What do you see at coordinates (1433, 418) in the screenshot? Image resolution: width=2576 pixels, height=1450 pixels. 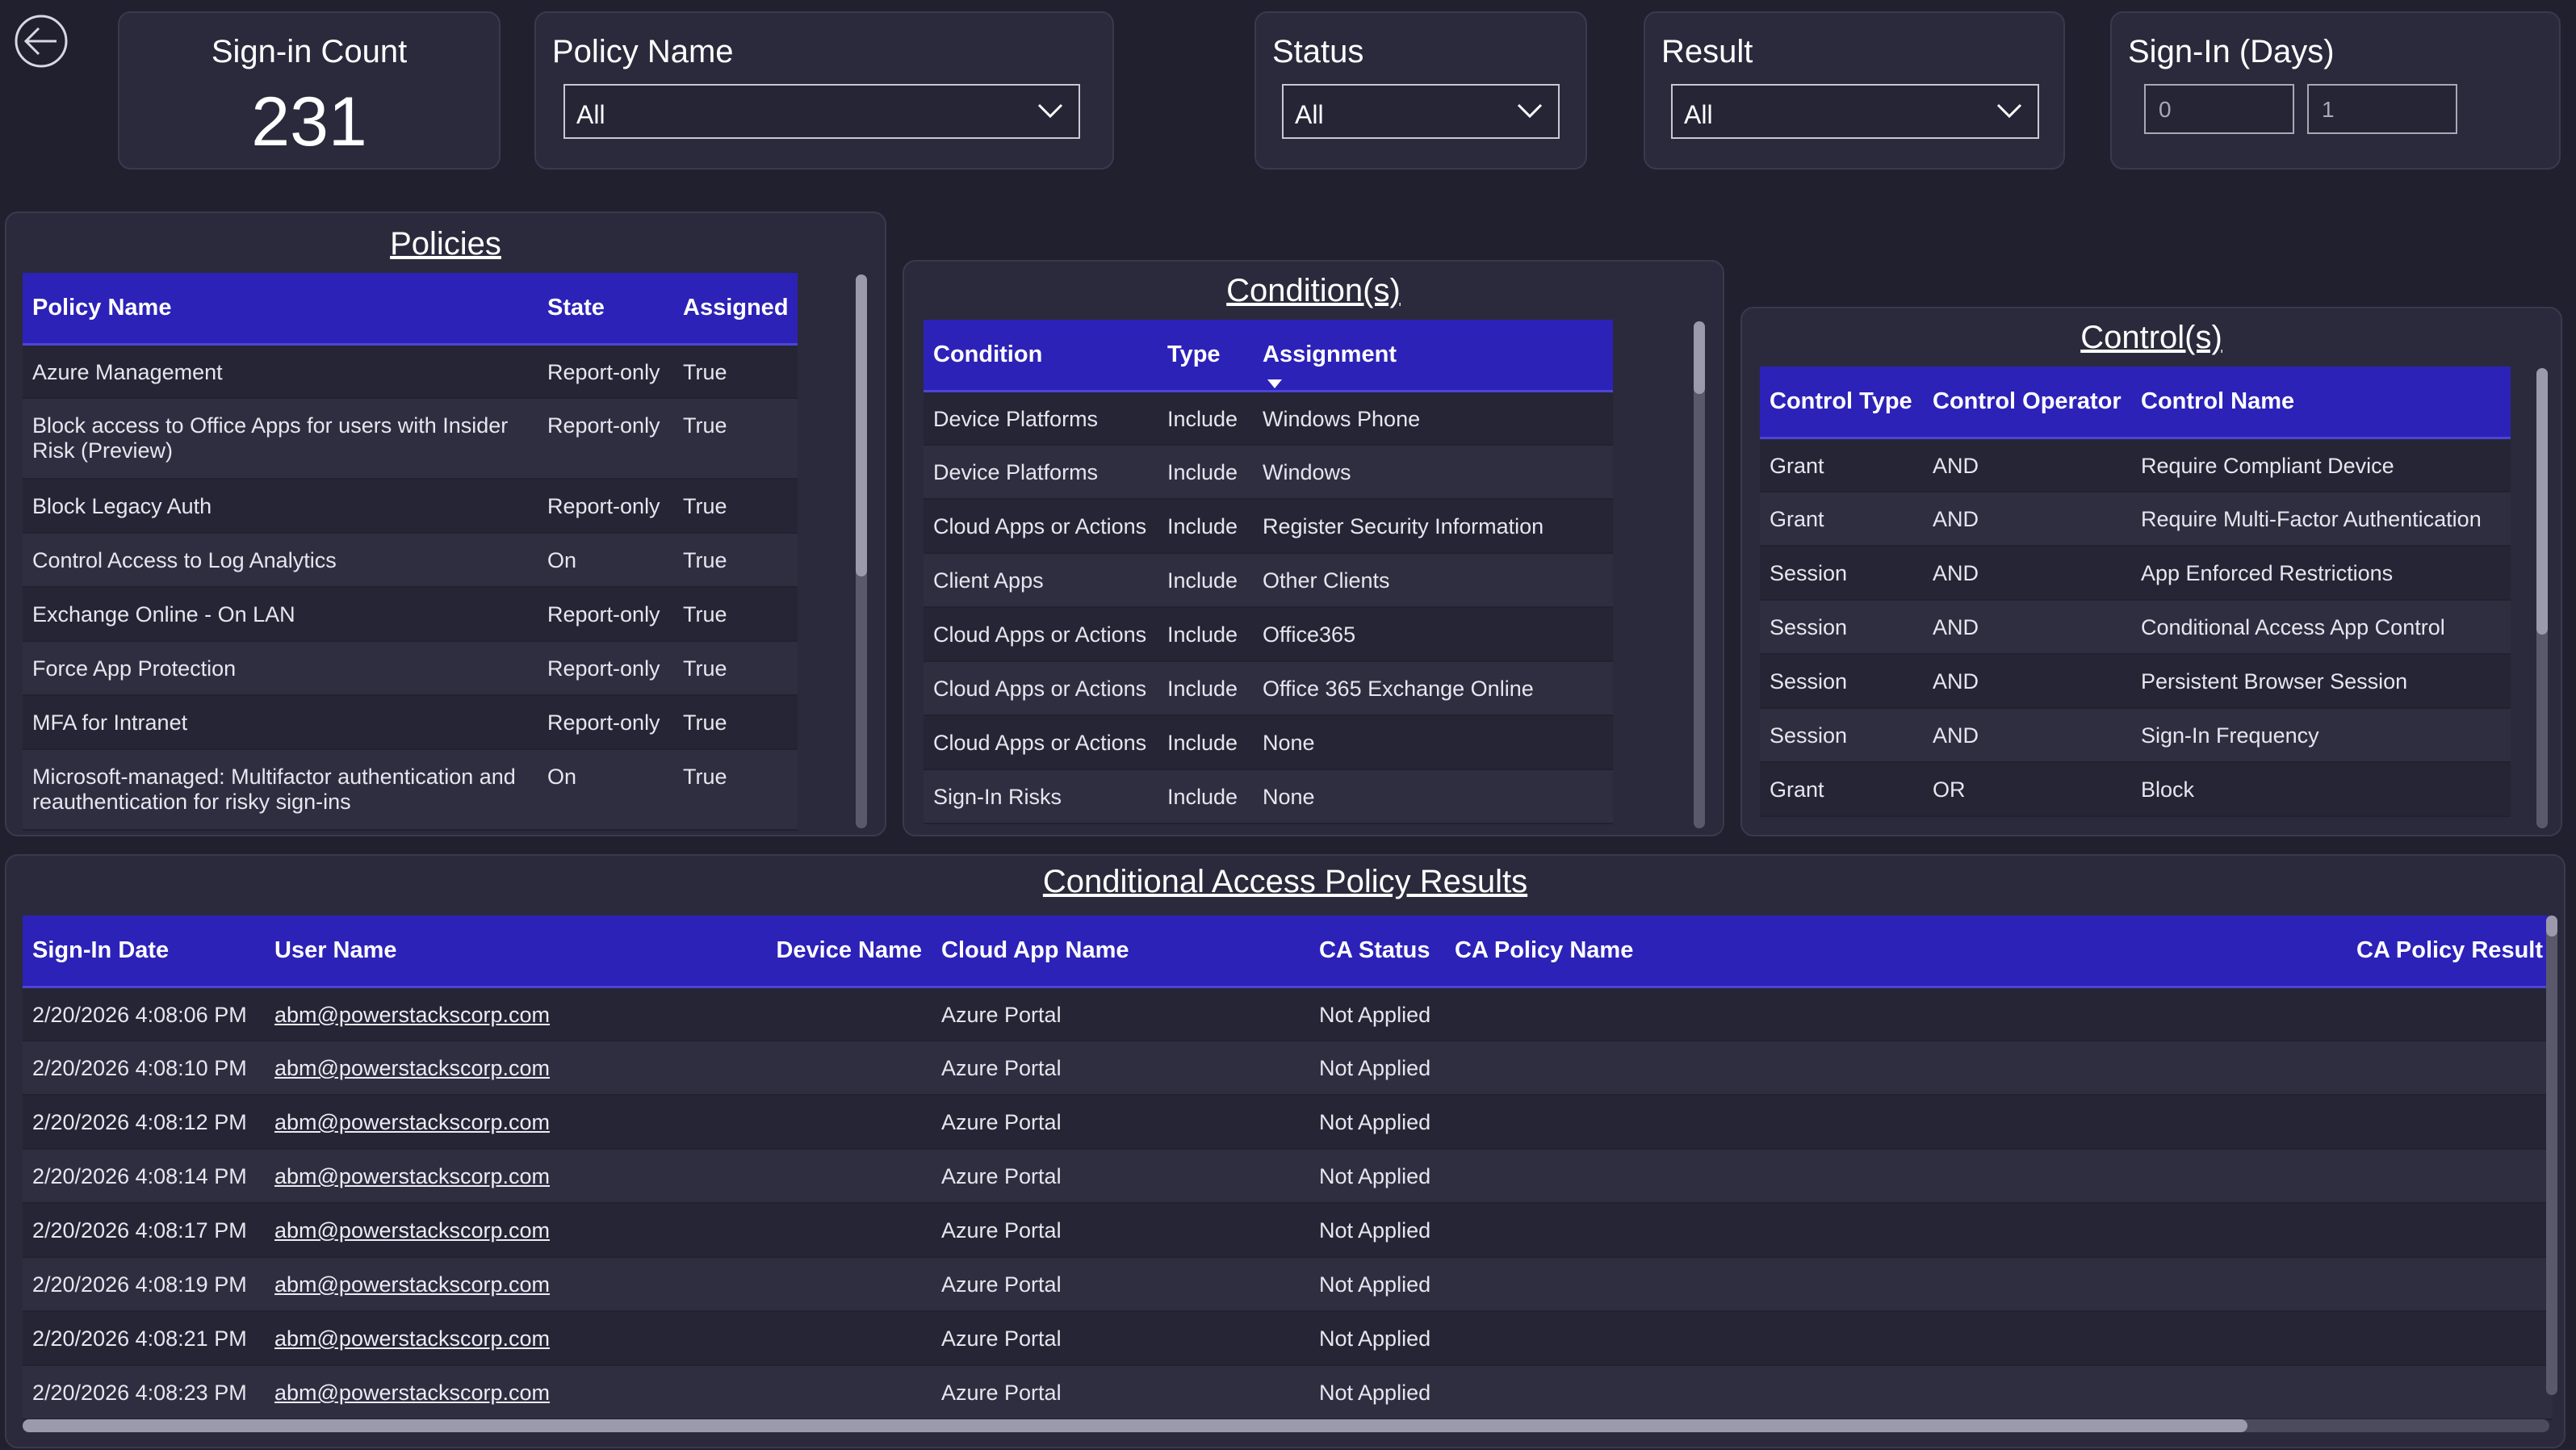 I see `conditions-cell: Windows Phone` at bounding box center [1433, 418].